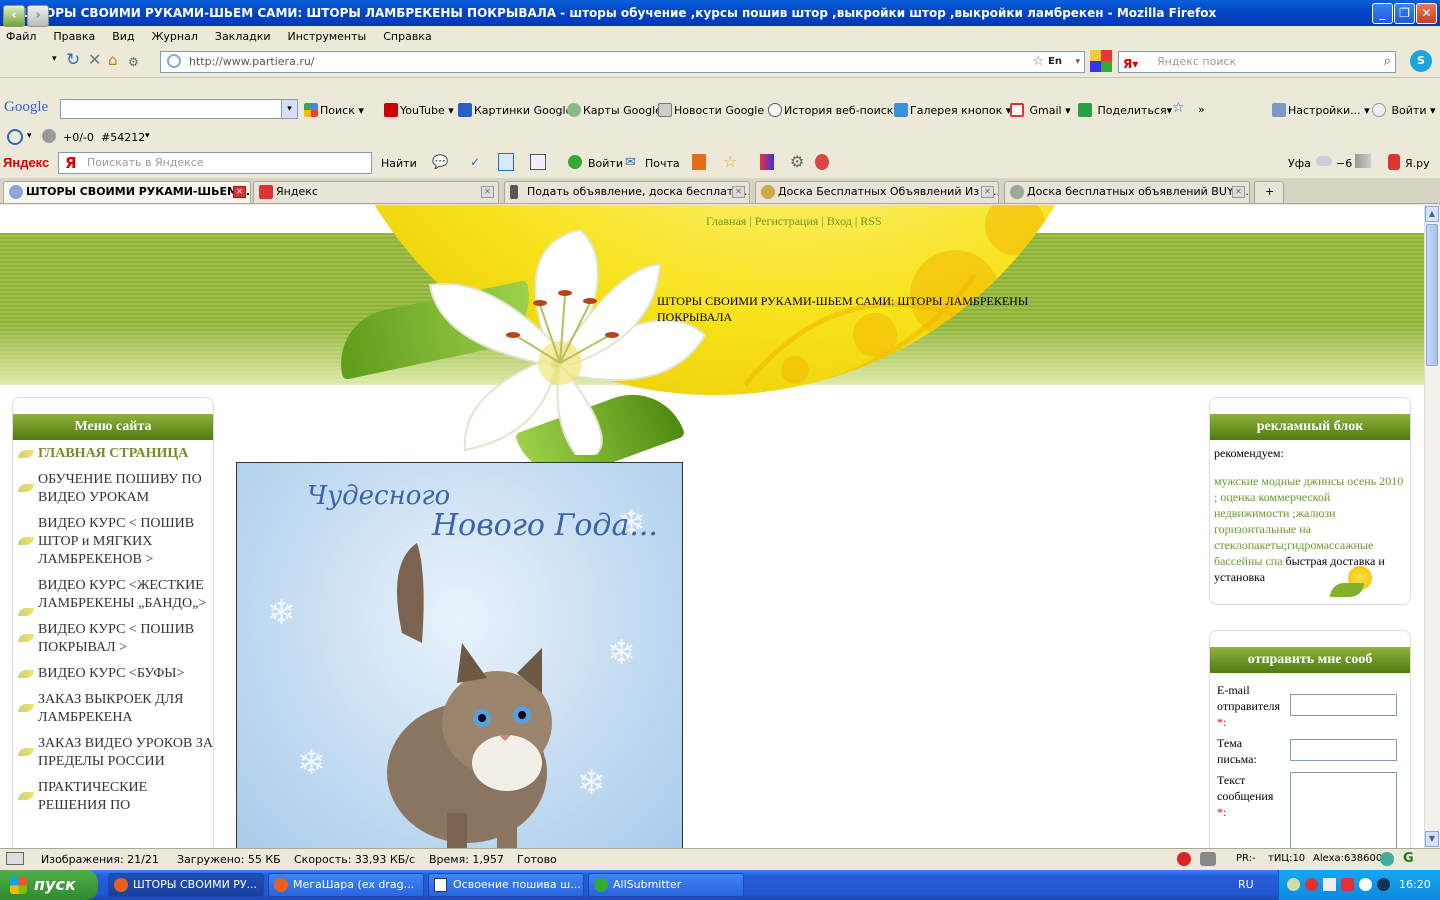  What do you see at coordinates (49, 885) in the screenshot?
I see `start-button: пуск` at bounding box center [49, 885].